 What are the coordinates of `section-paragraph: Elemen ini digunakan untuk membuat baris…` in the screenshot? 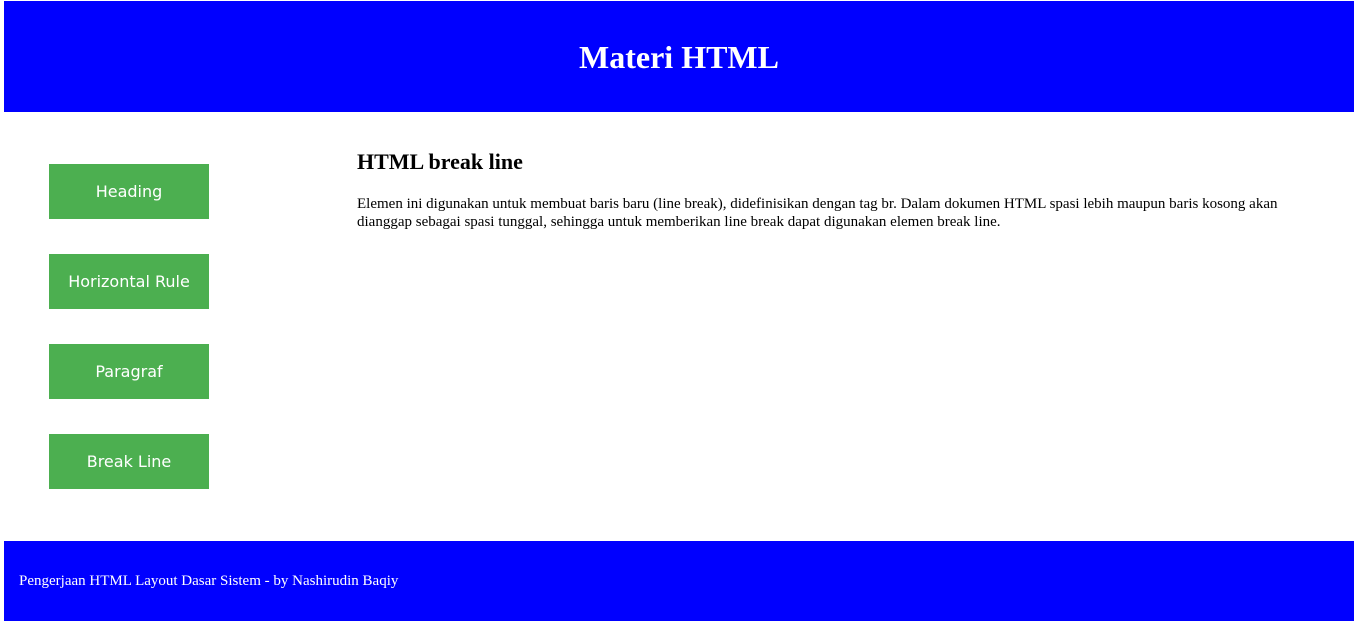 It's located at (817, 213).